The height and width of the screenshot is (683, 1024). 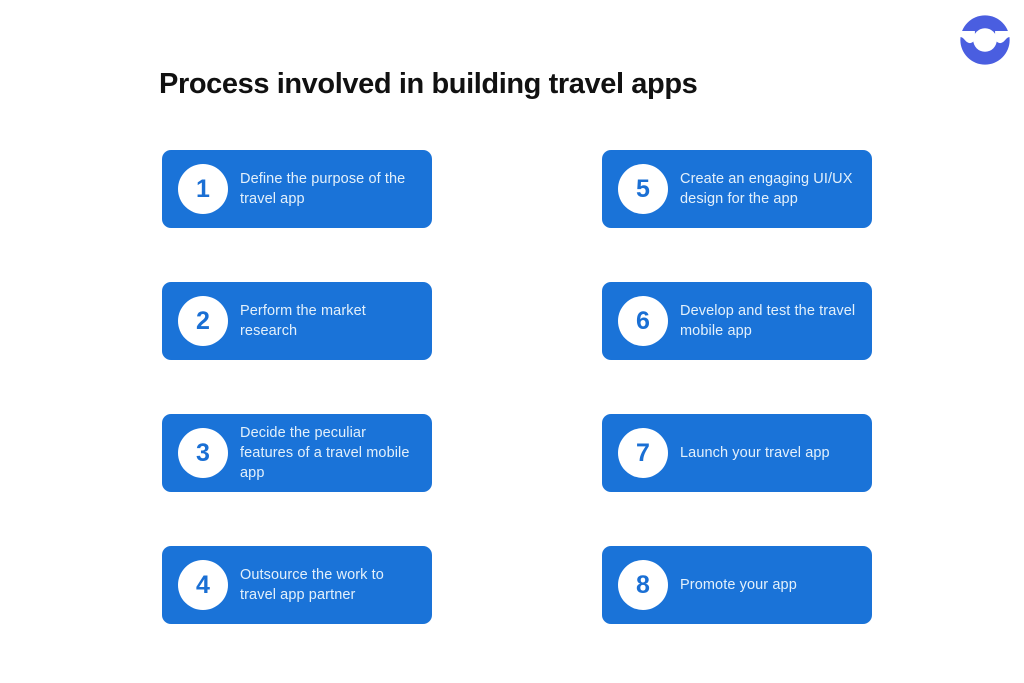 What do you see at coordinates (323, 189) in the screenshot?
I see `step-label: Define the purpose of the travel app` at bounding box center [323, 189].